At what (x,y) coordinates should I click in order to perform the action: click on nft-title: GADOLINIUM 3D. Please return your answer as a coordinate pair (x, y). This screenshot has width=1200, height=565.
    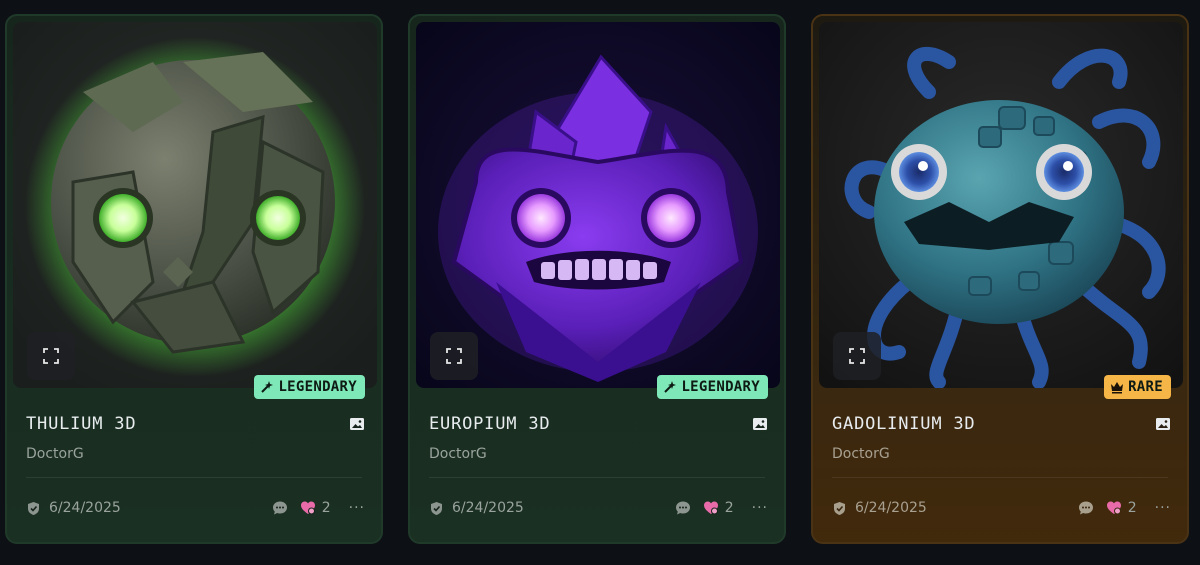
    Looking at the image, I should click on (903, 424).